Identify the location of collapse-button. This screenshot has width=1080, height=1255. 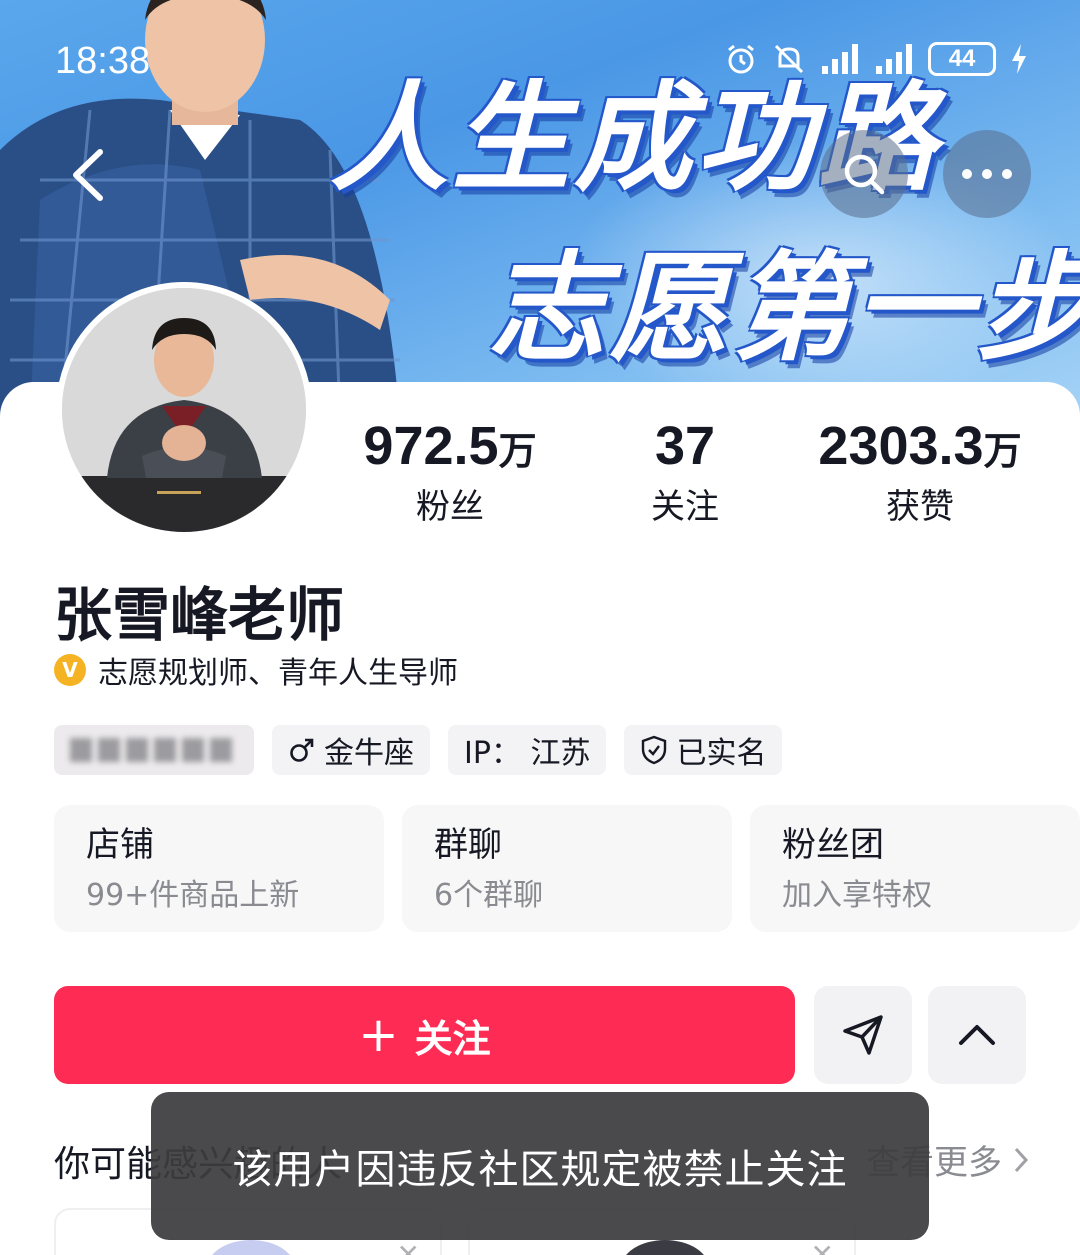
(977, 1035).